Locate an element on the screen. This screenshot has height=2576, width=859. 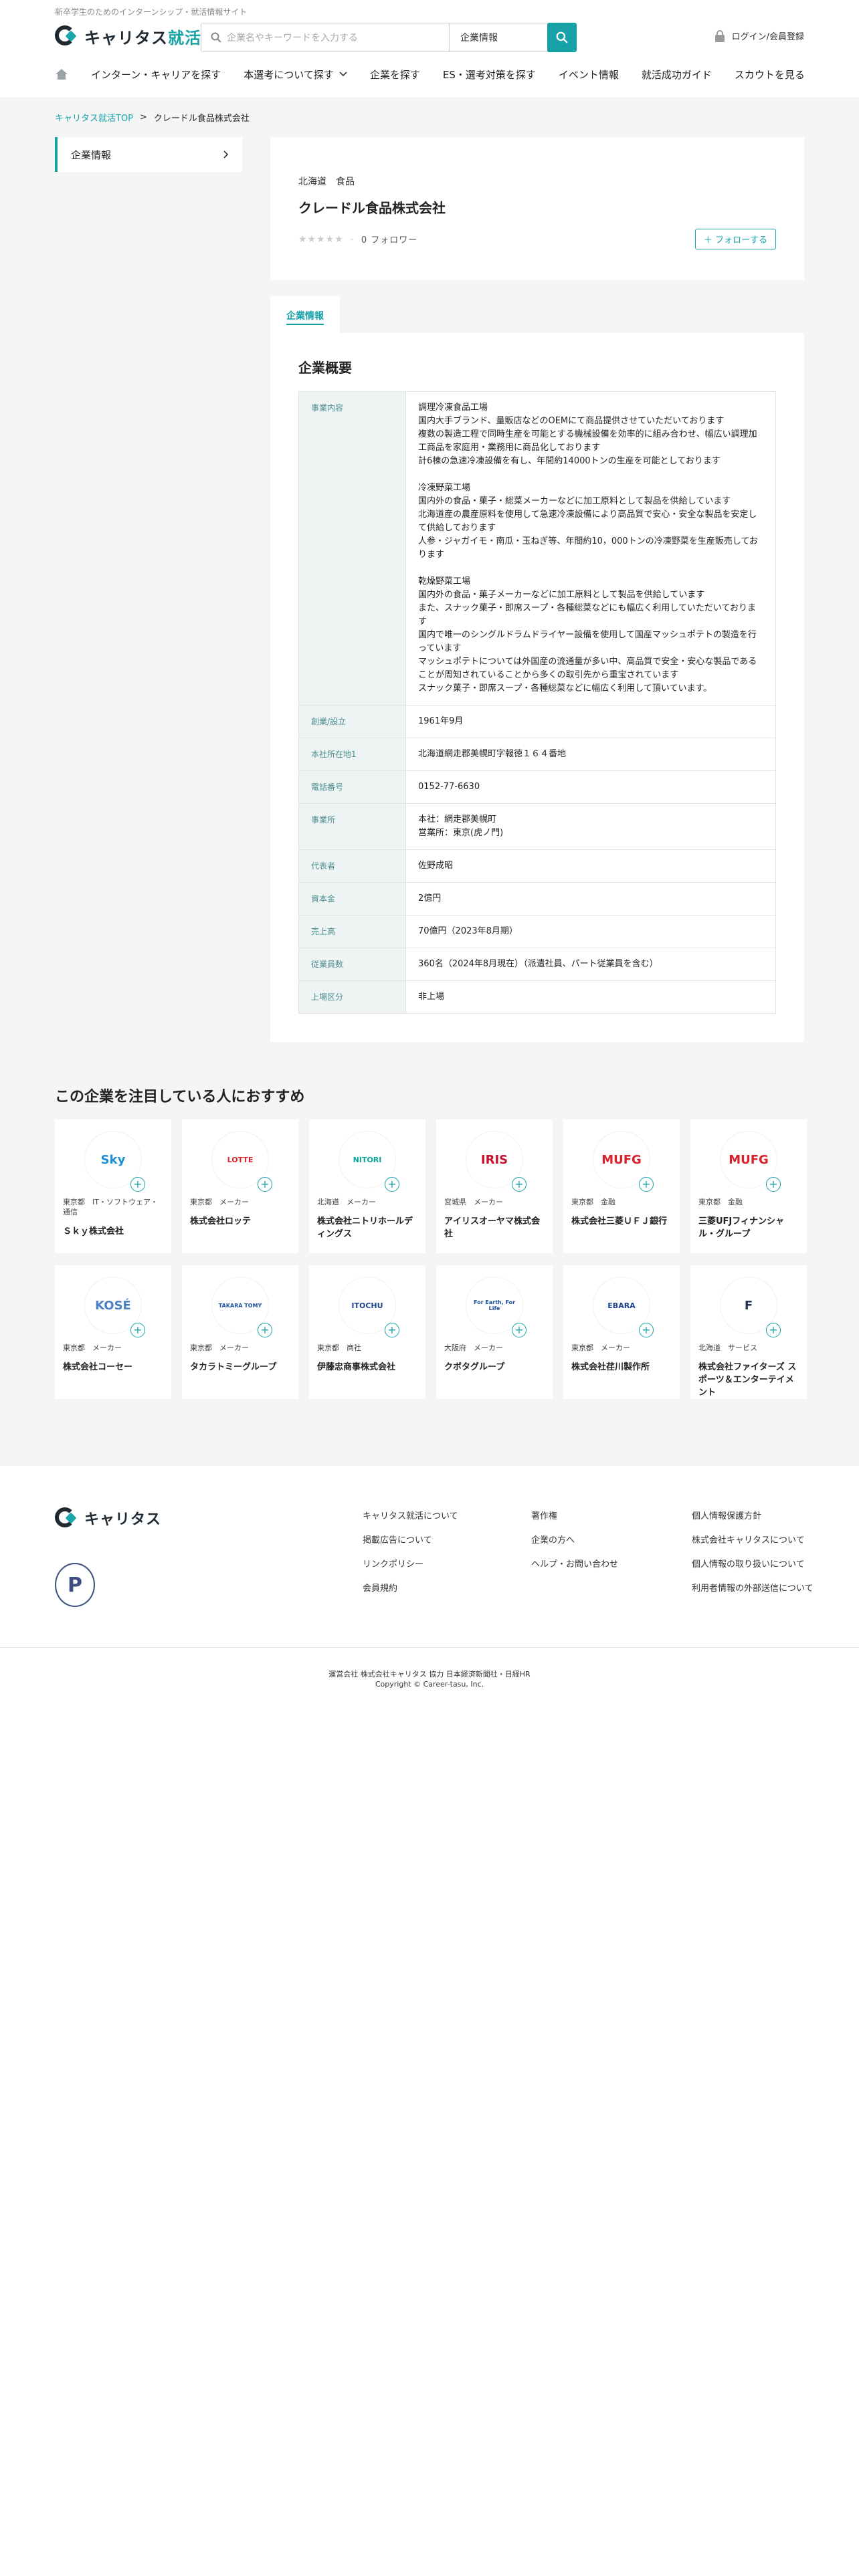
footer-link: 著作権 is located at coordinates (574, 1517).